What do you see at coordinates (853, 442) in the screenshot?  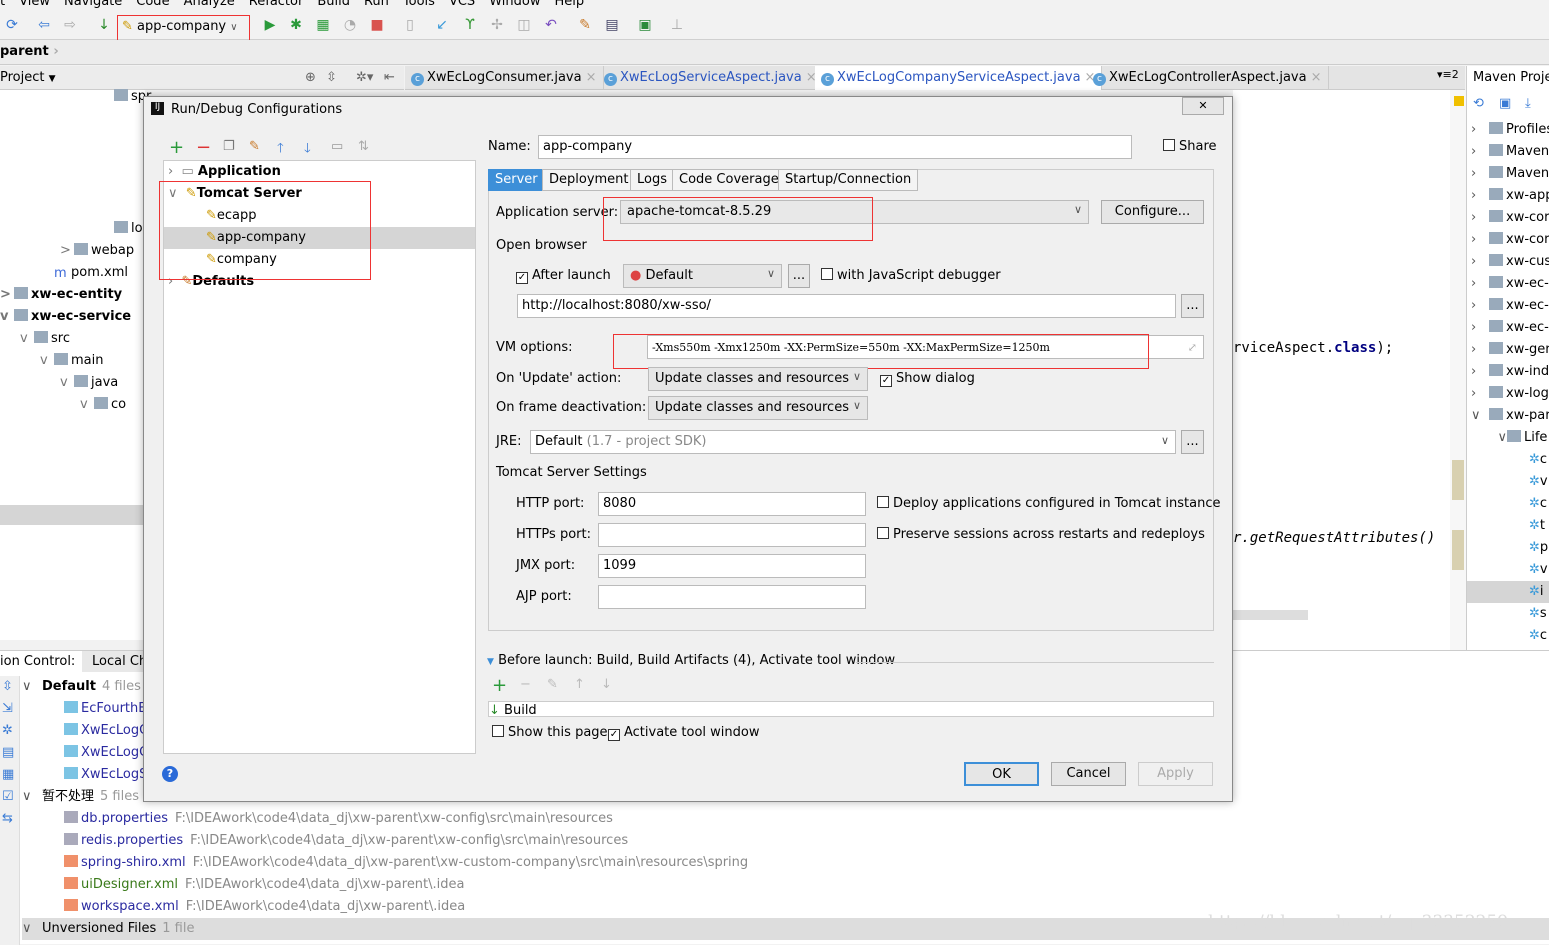 I see `jre-select: Default (1.7 - project SDK) ∨` at bounding box center [853, 442].